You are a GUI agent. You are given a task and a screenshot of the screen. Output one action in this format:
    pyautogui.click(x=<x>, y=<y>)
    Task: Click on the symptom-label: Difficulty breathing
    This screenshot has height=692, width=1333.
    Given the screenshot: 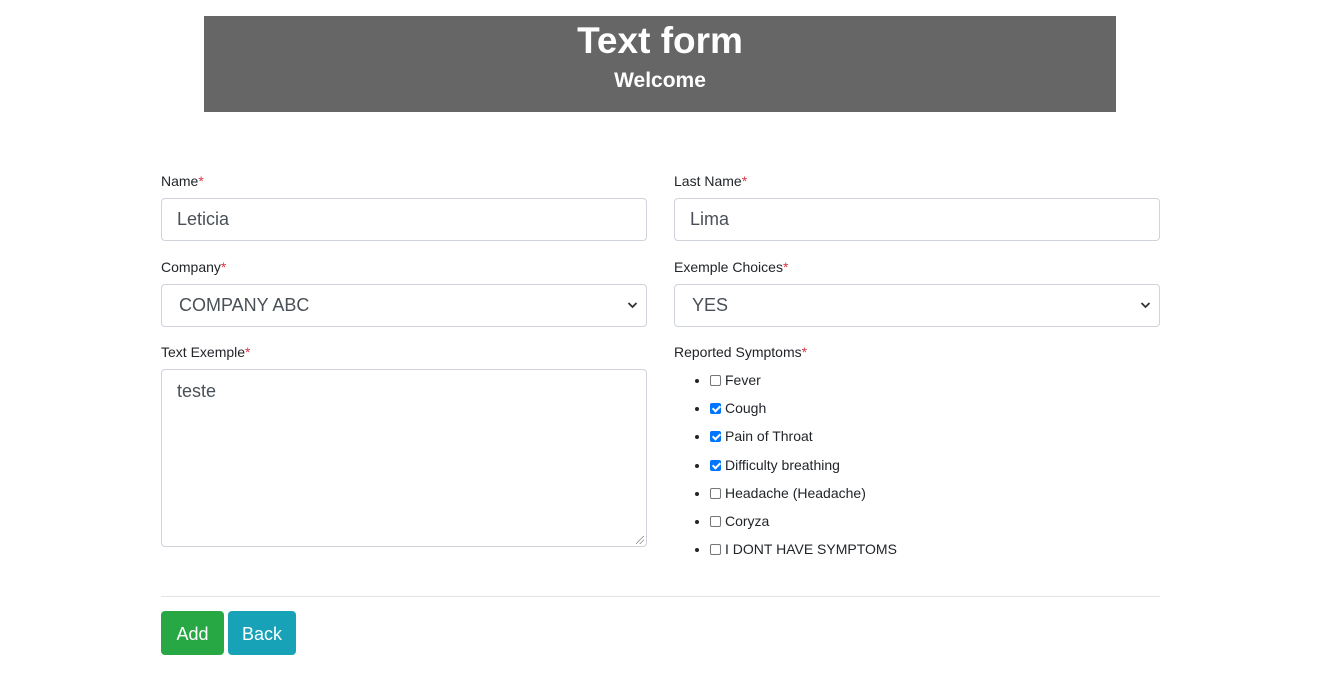 What is the action you would take?
    pyautogui.click(x=782, y=464)
    